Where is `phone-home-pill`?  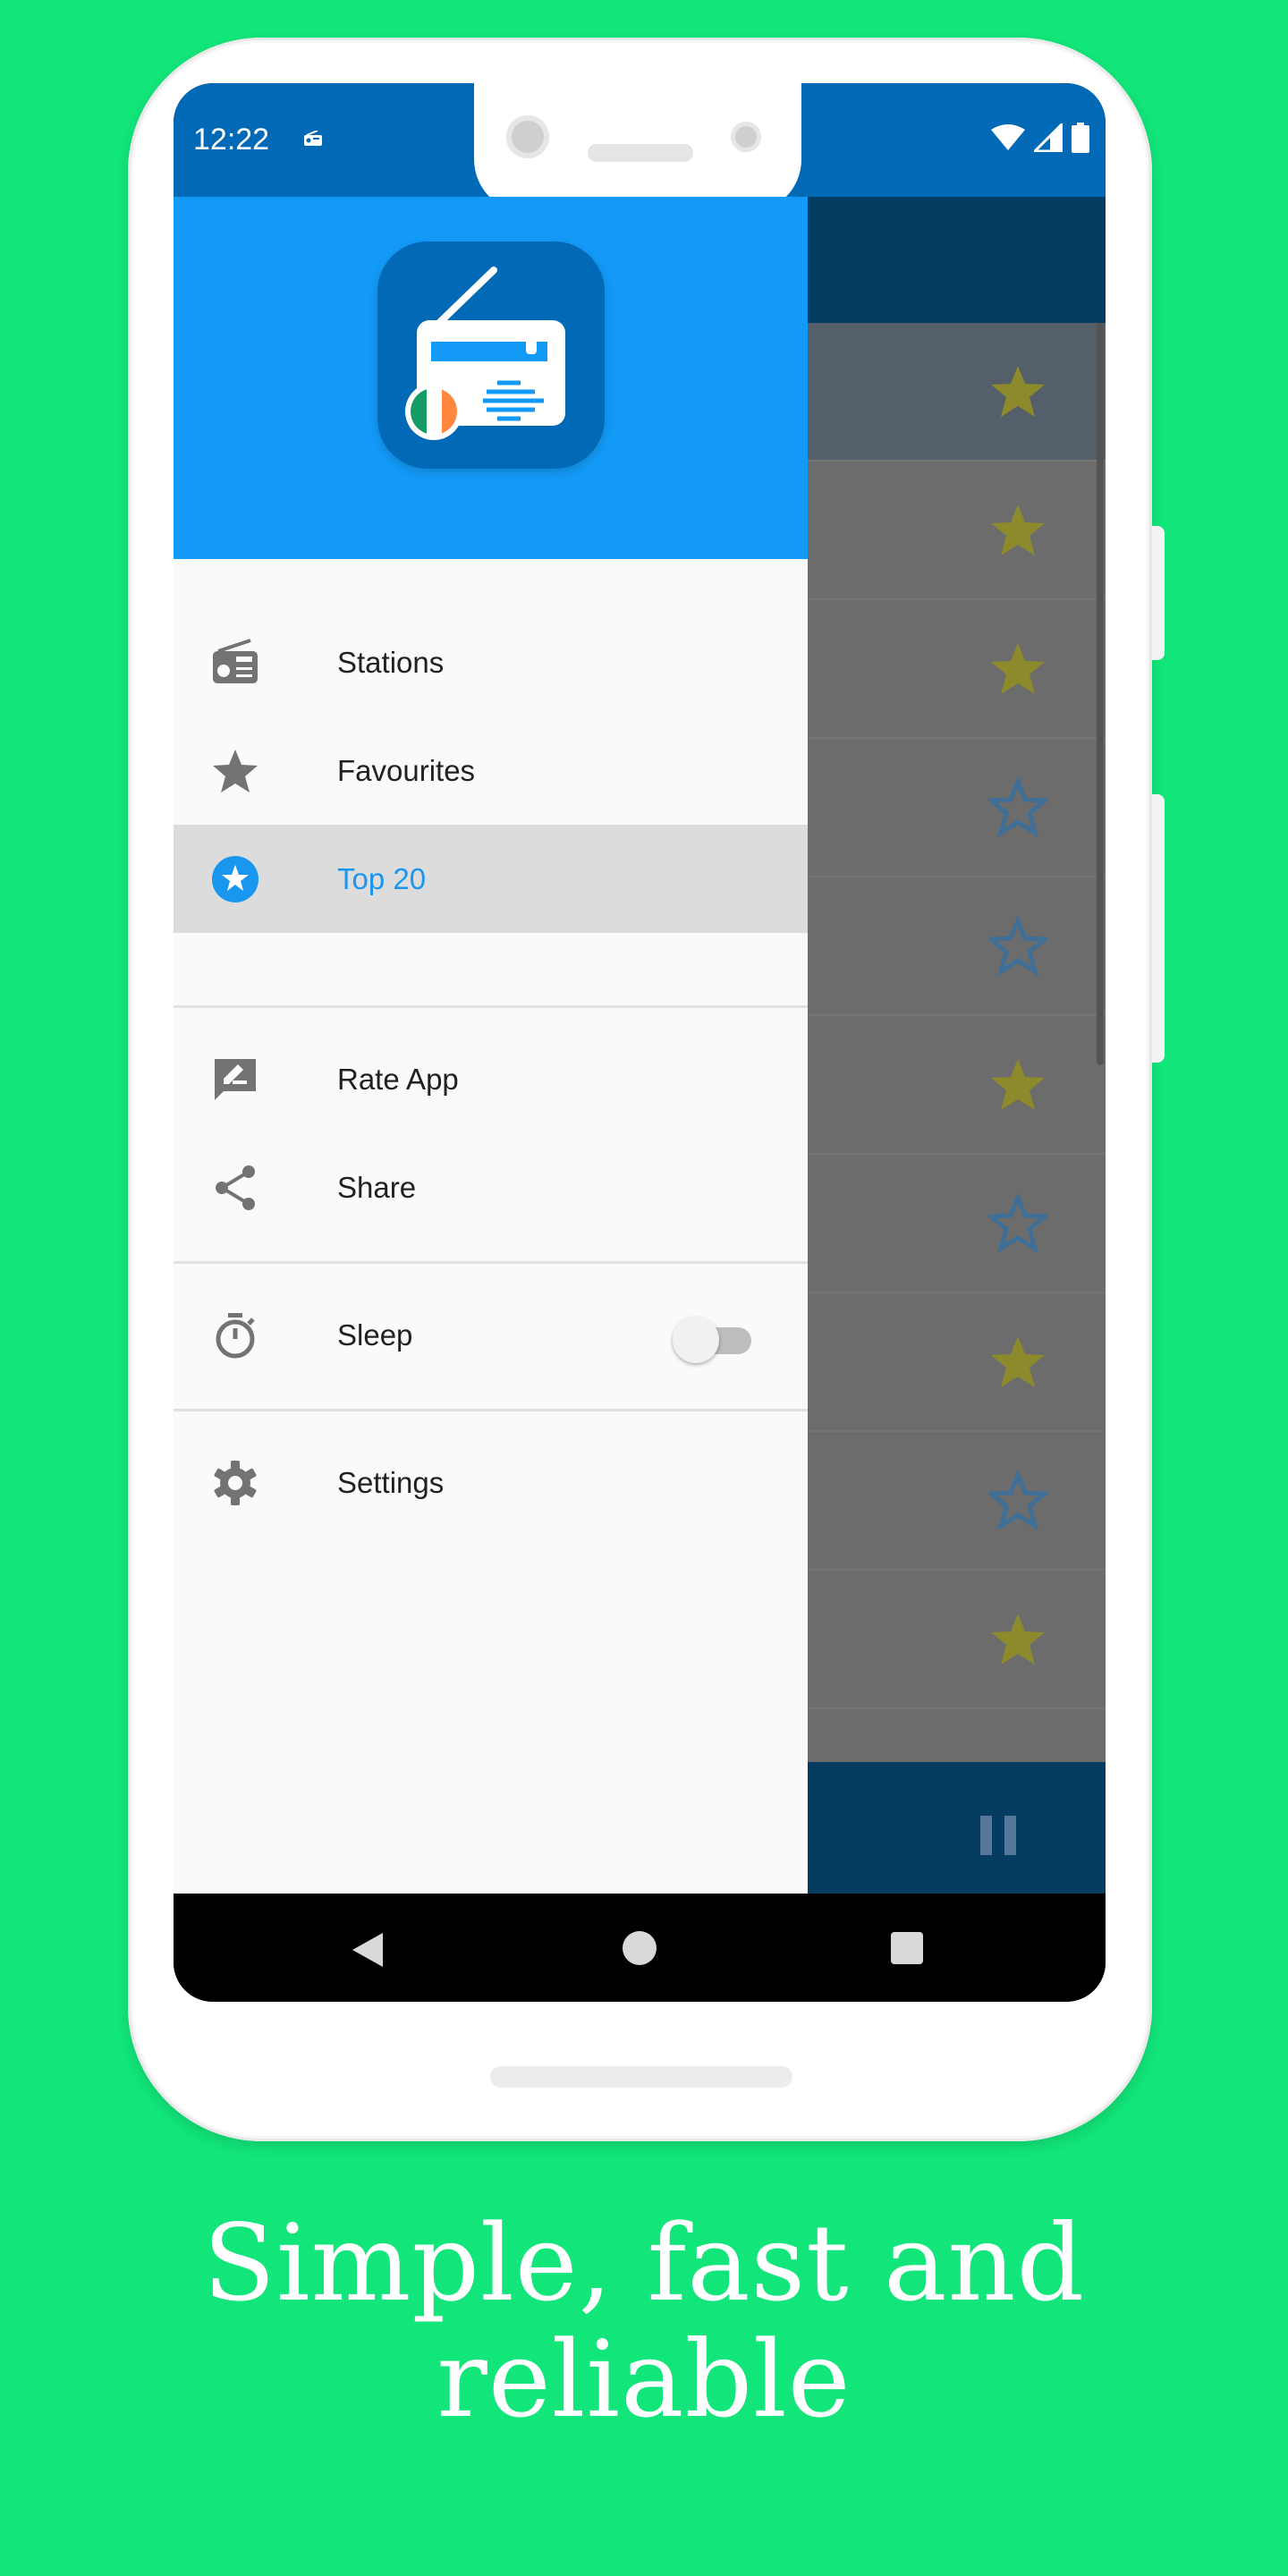
phone-home-pill is located at coordinates (641, 2077).